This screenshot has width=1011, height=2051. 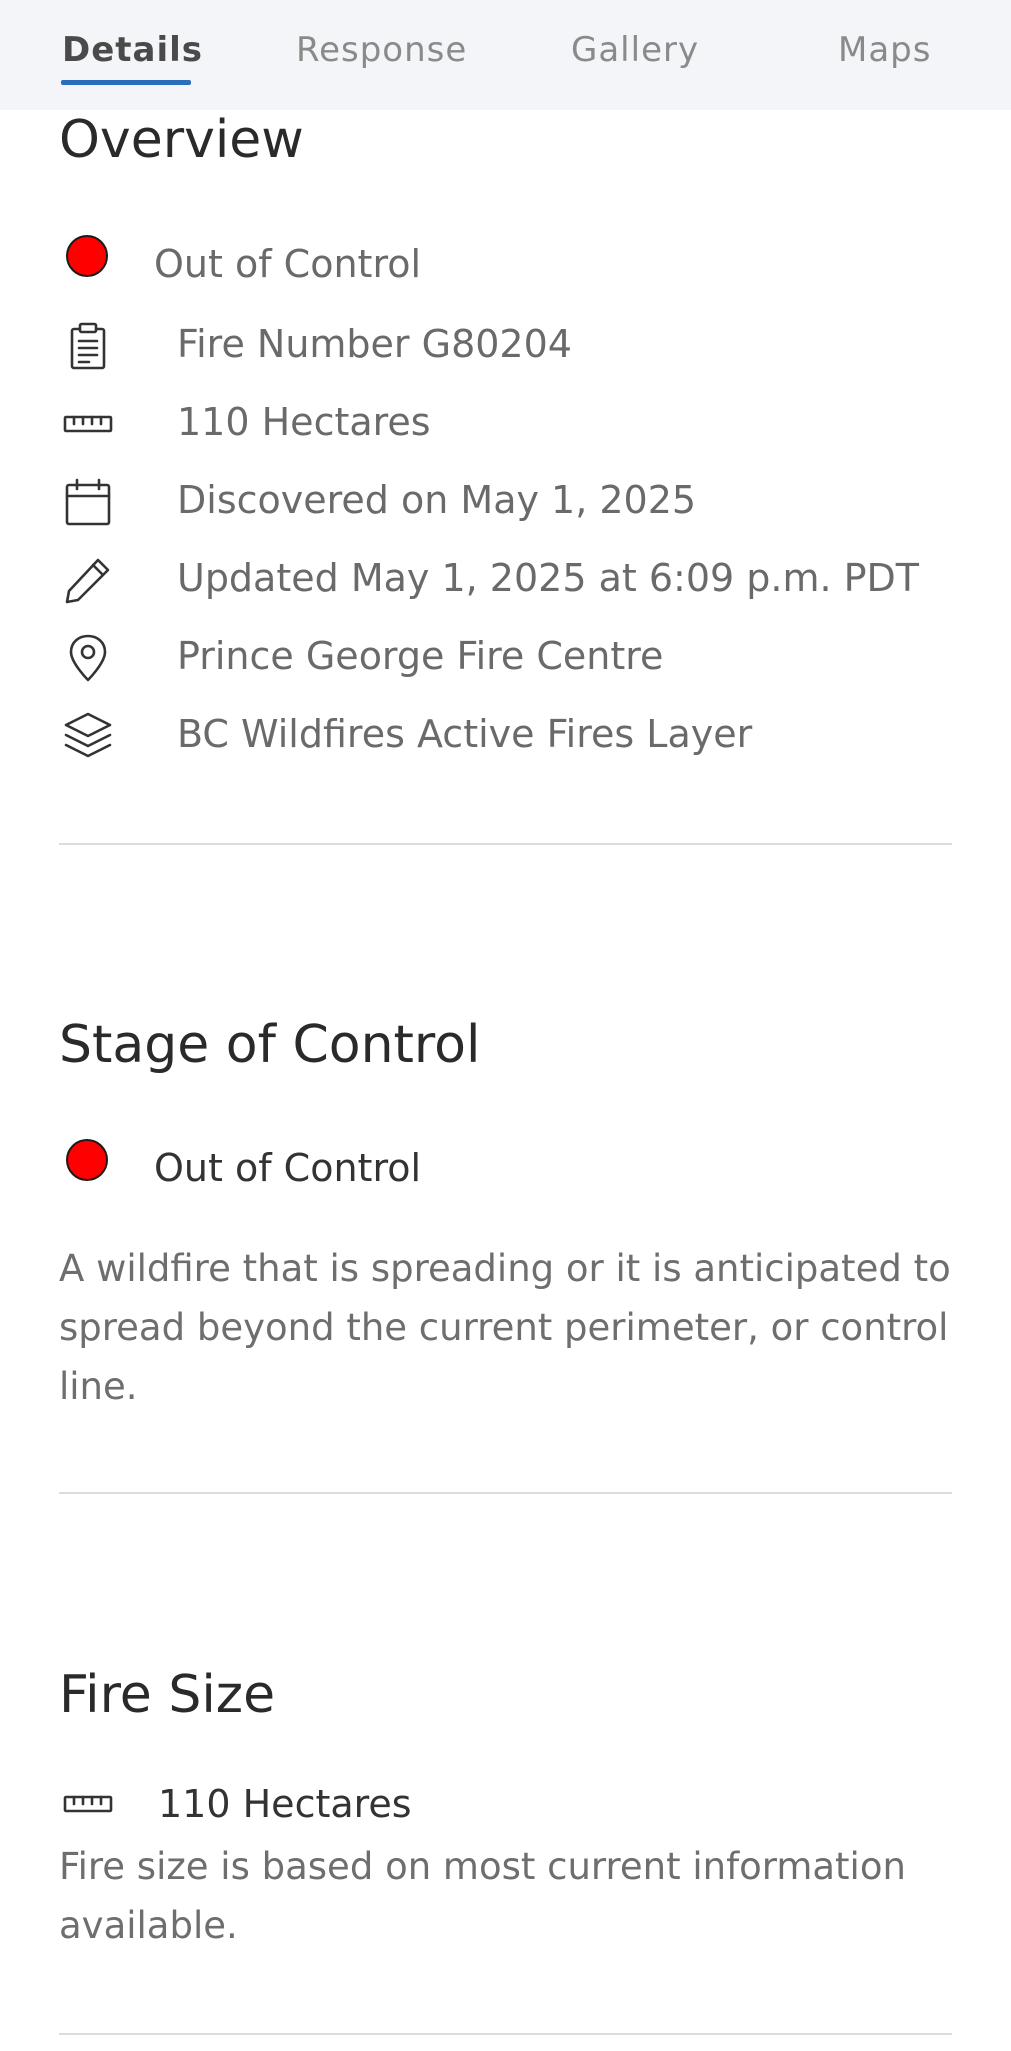 What do you see at coordinates (88, 736) in the screenshot?
I see `layers-icon` at bounding box center [88, 736].